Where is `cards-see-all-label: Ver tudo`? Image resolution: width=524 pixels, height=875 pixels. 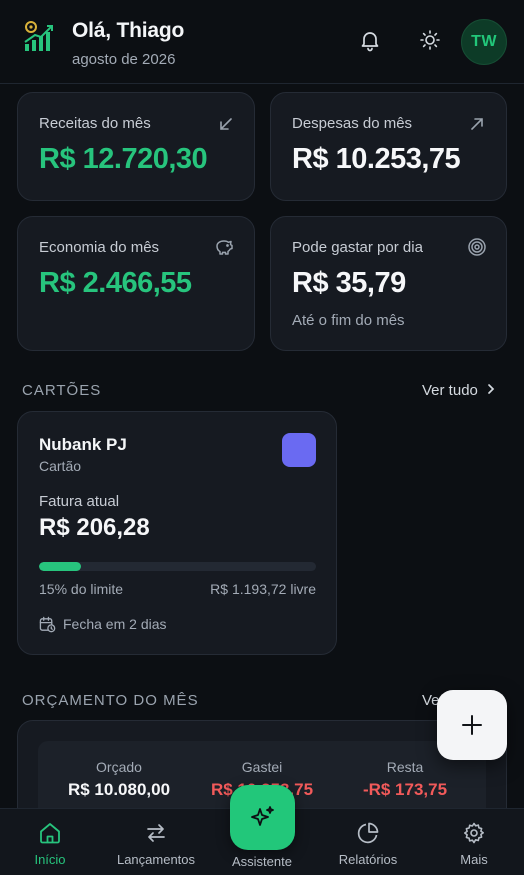 cards-see-all-label: Ver tudo is located at coordinates (450, 390).